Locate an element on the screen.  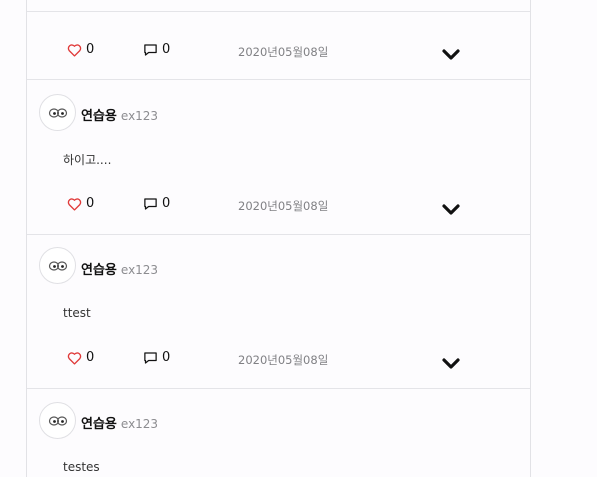
post-card: 0 0 2020년05월08일 is located at coordinates (278, 46).